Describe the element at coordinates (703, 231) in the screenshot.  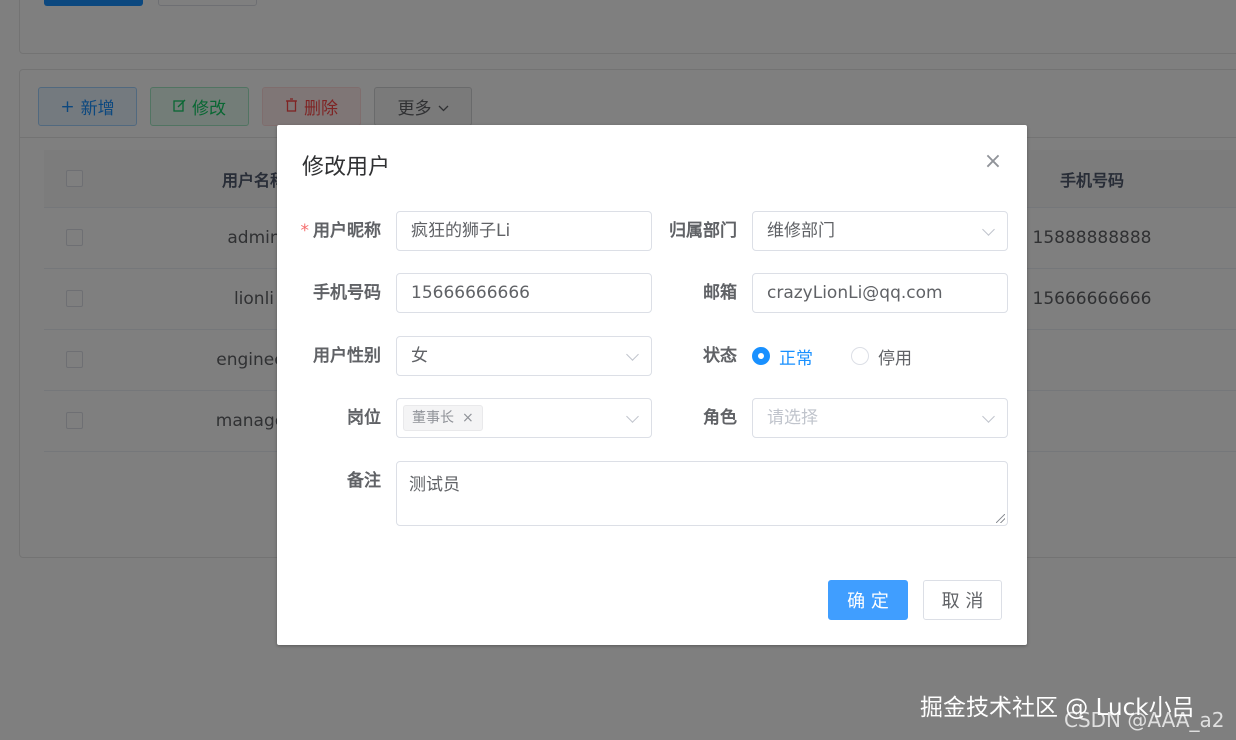
I see `dept-label: 归属部门` at that location.